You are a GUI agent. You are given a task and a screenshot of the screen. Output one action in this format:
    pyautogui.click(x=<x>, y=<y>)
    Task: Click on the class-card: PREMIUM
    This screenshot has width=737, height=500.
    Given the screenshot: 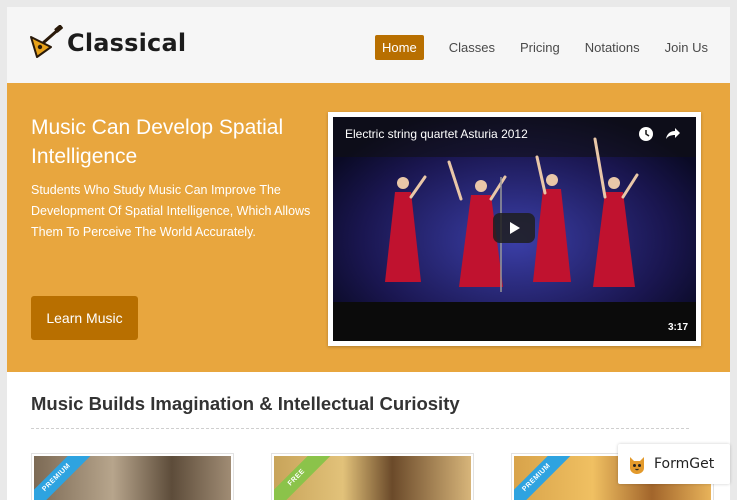 What is the action you would take?
    pyautogui.click(x=132, y=476)
    